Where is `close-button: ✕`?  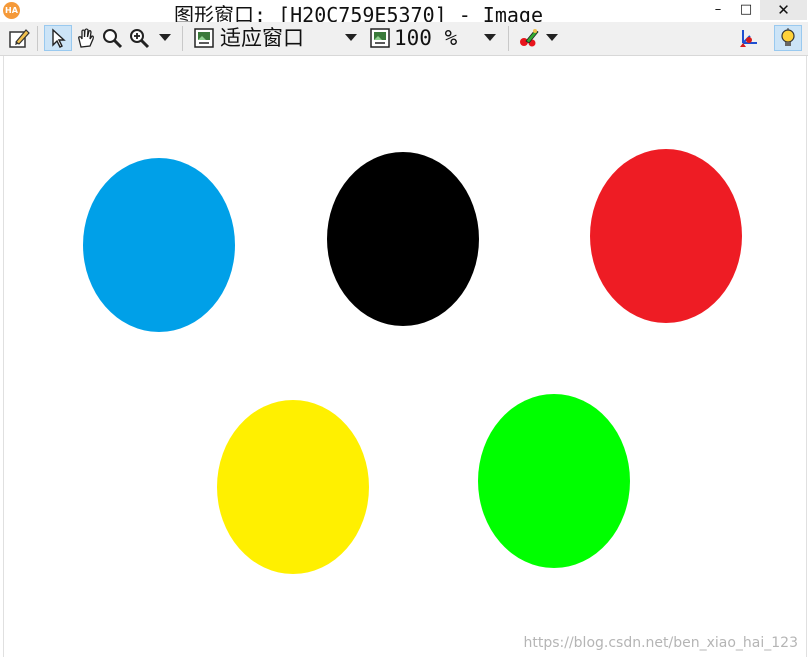
close-button: ✕ is located at coordinates (783, 10).